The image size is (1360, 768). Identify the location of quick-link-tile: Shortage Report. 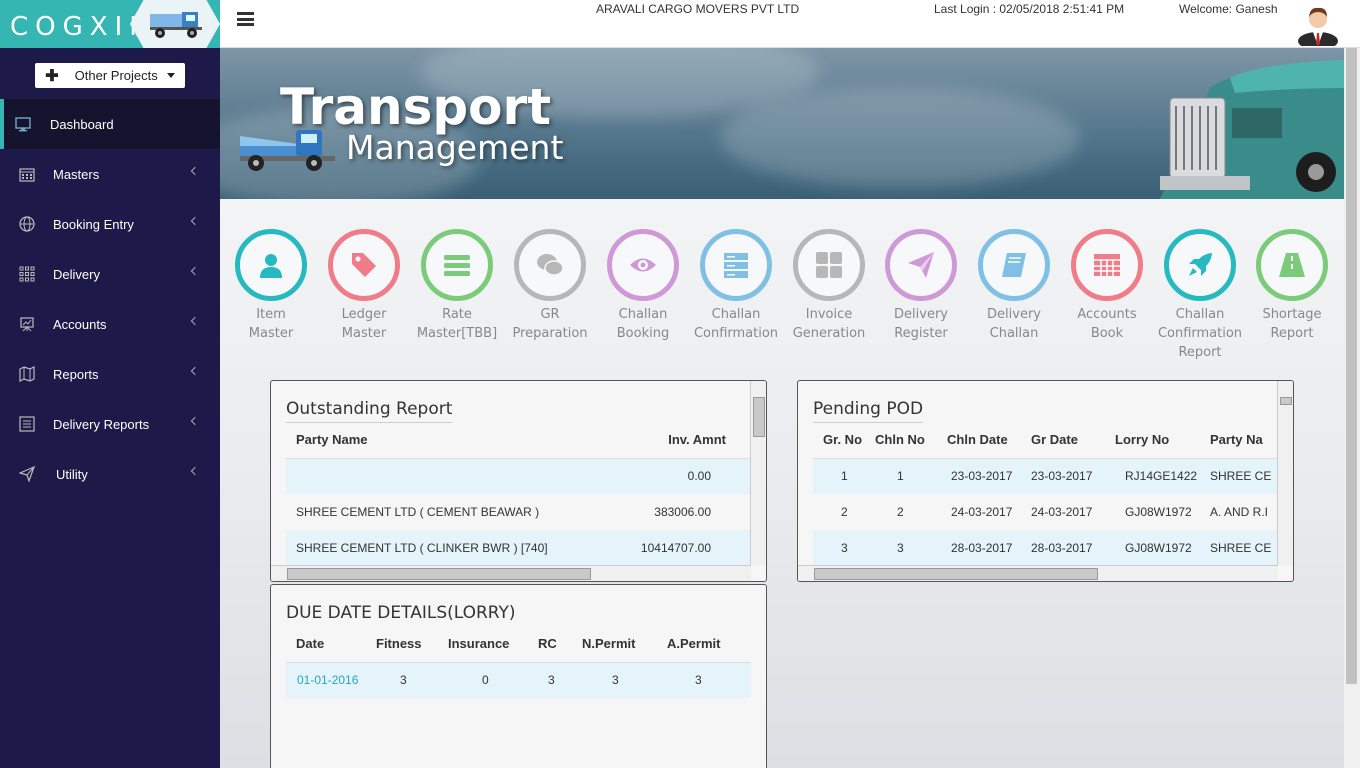
(1292, 286).